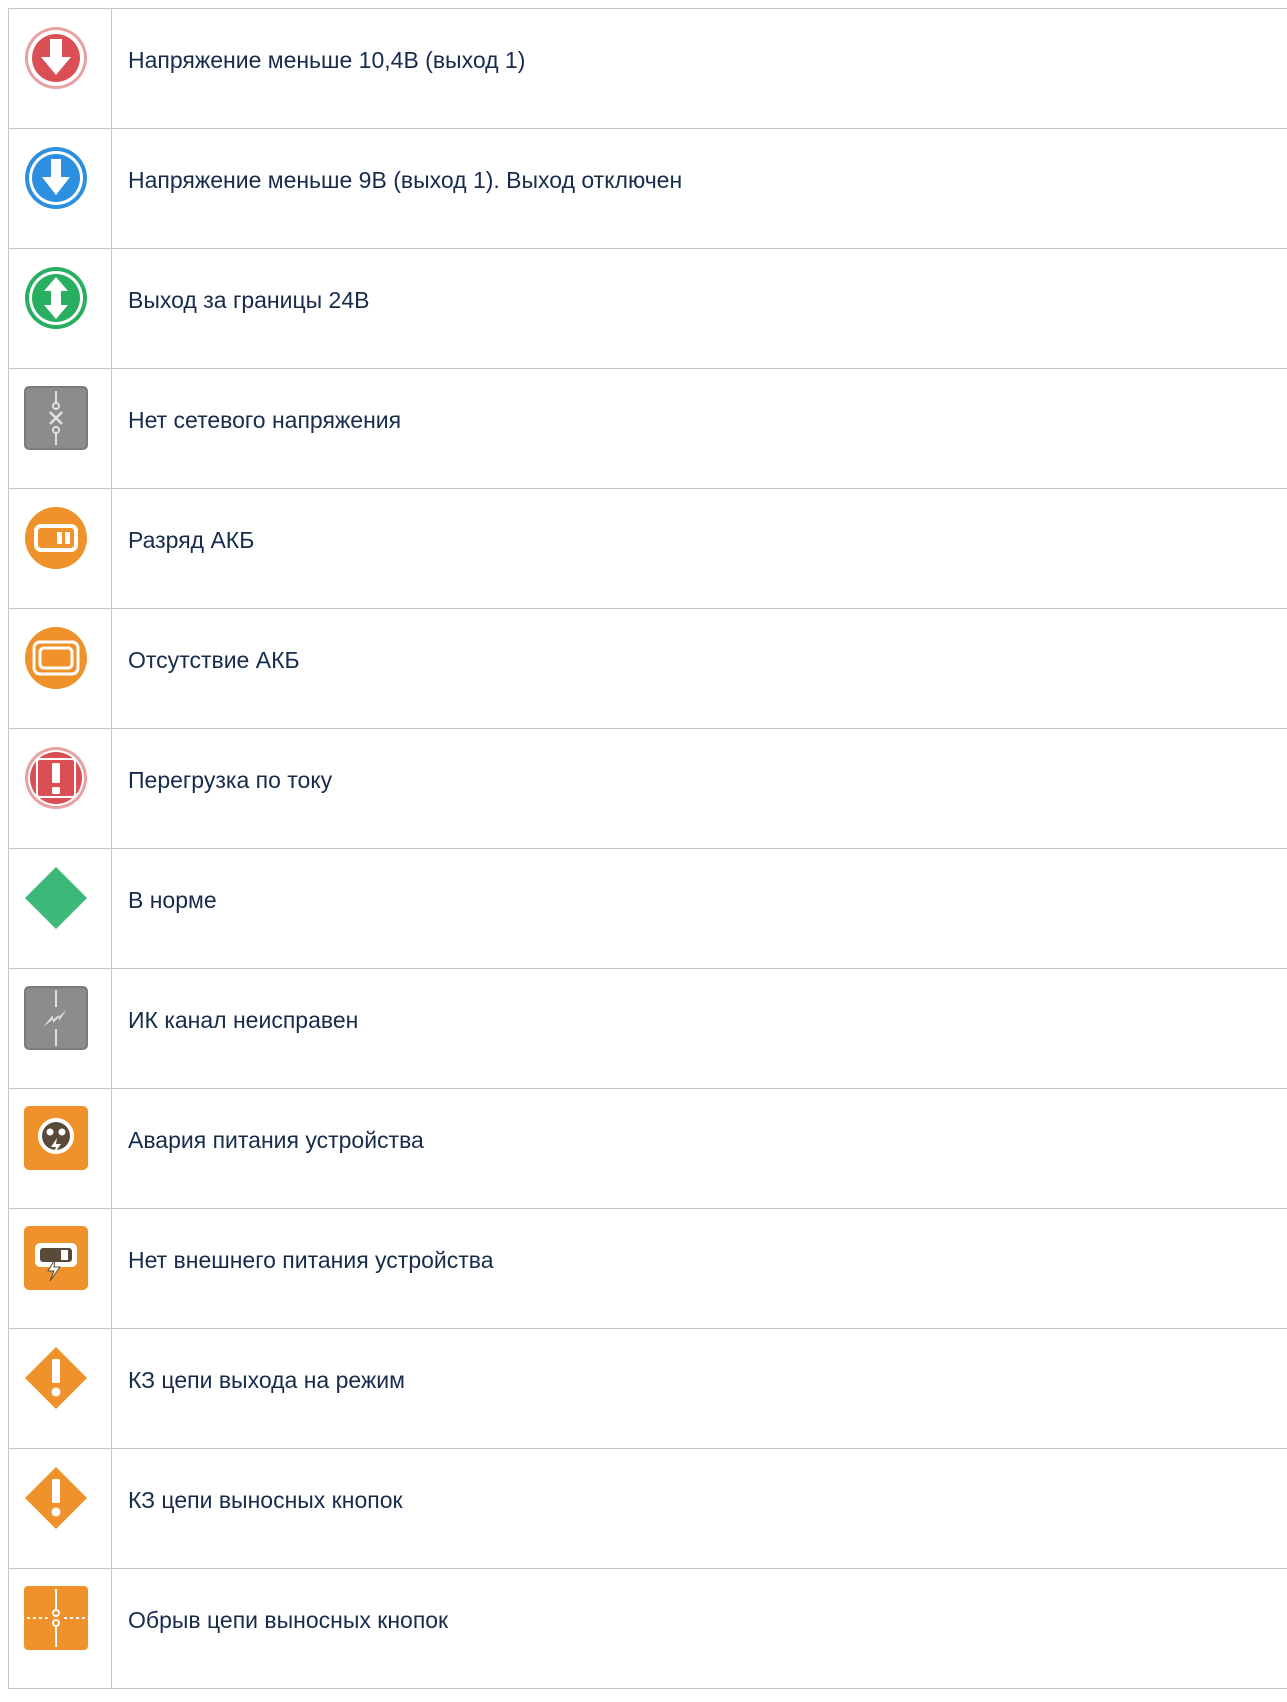 The image size is (1287, 1702). What do you see at coordinates (699, 1628) in the screenshot?
I see `status-description: Обрыв цепи выносных кнопок` at bounding box center [699, 1628].